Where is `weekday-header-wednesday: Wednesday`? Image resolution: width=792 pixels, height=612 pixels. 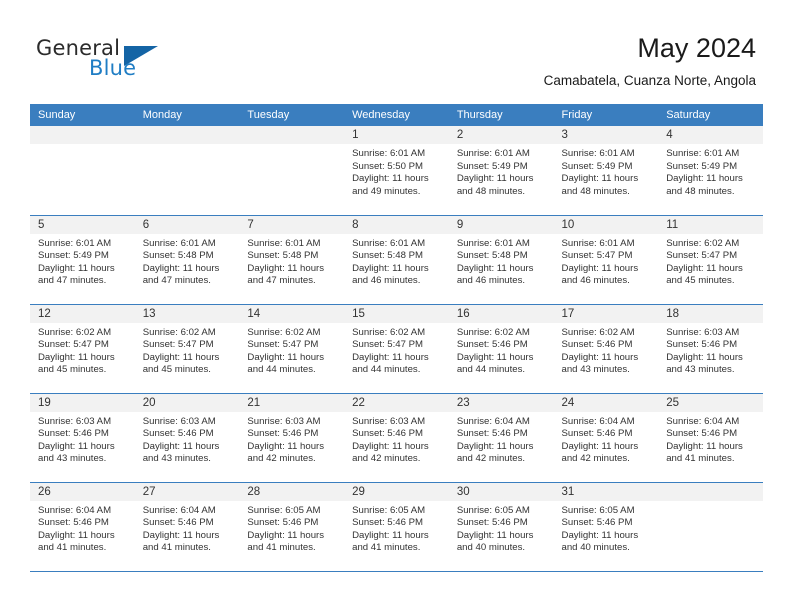
weekday-header-wednesday: Wednesday is located at coordinates (396, 115).